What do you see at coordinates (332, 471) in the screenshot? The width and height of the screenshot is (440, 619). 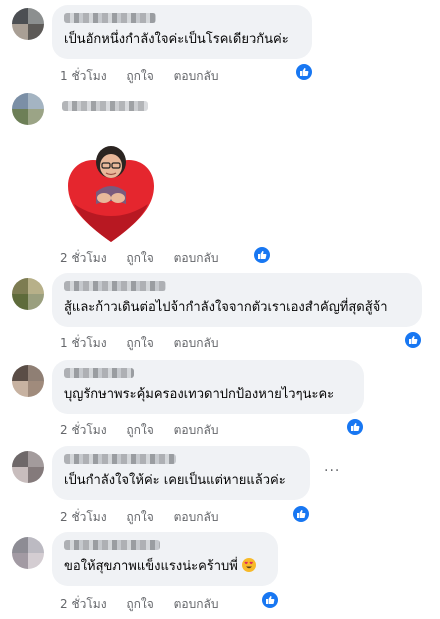 I see `more-options-icon: ···` at bounding box center [332, 471].